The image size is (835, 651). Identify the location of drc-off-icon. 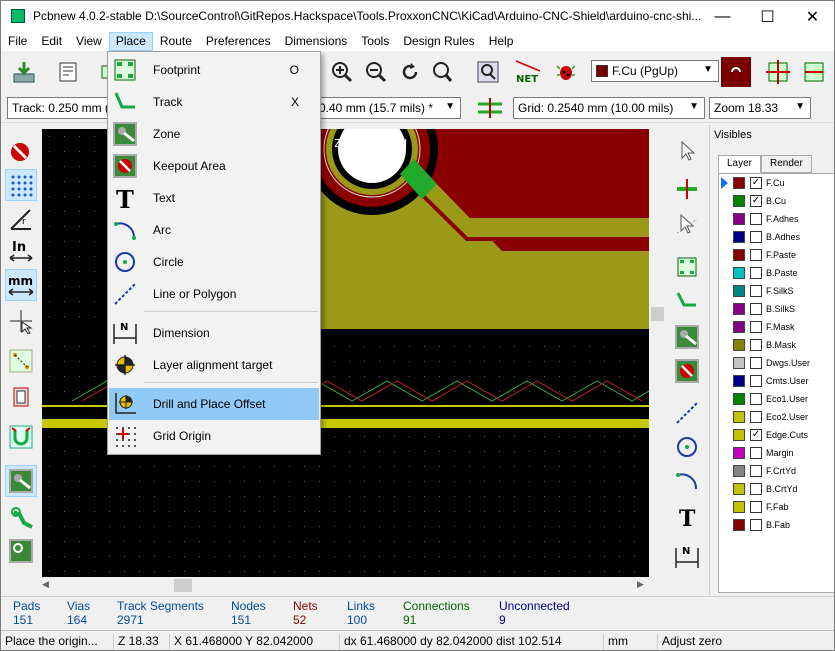
(21, 151).